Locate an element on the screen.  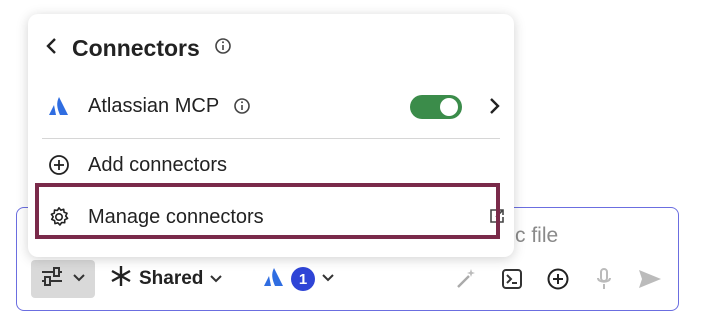
add-connectors-label: Add connectors is located at coordinates (157, 164).